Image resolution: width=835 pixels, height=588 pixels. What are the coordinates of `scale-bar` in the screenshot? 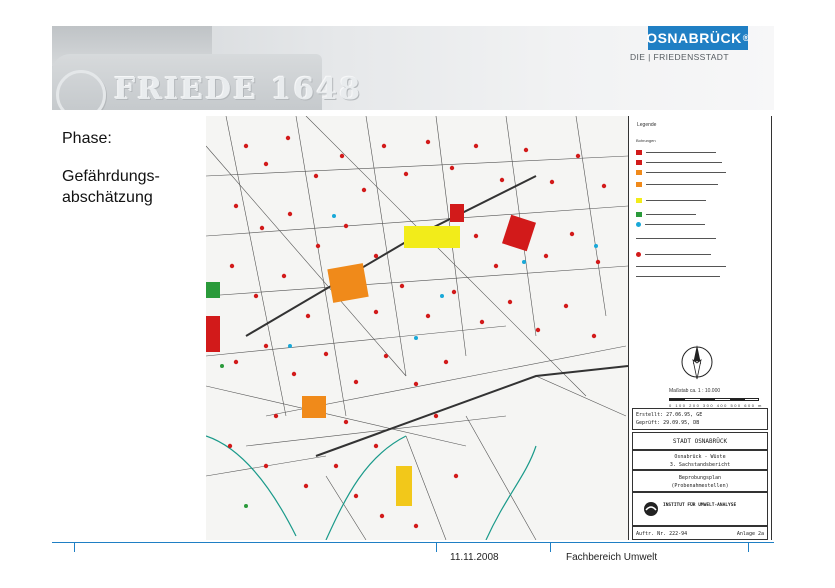 It's located at (714, 399).